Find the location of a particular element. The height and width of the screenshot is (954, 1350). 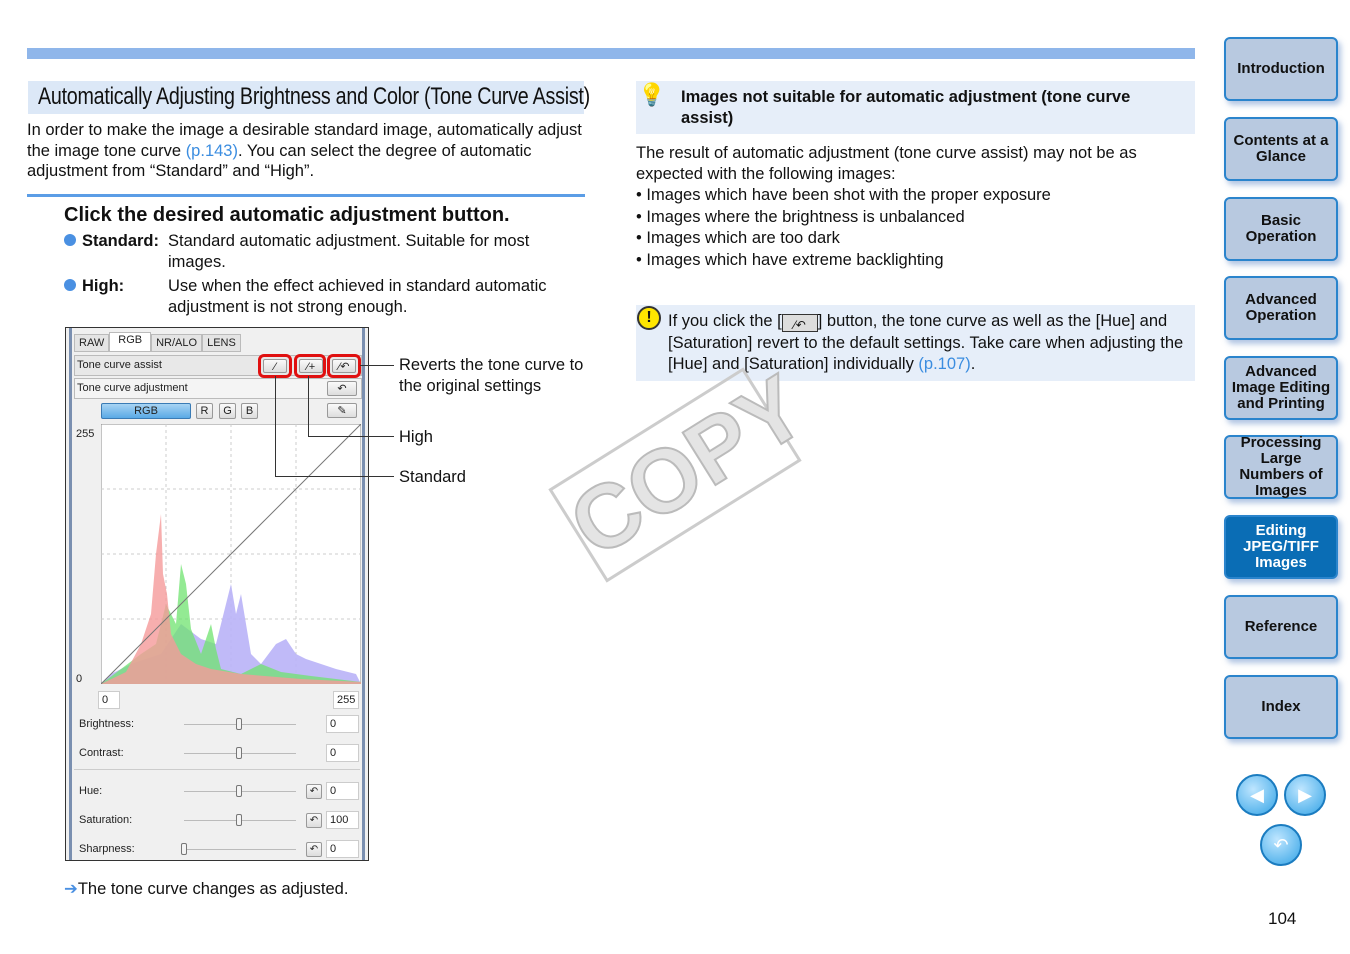

page-link: (p.107) is located at coordinates (944, 364).